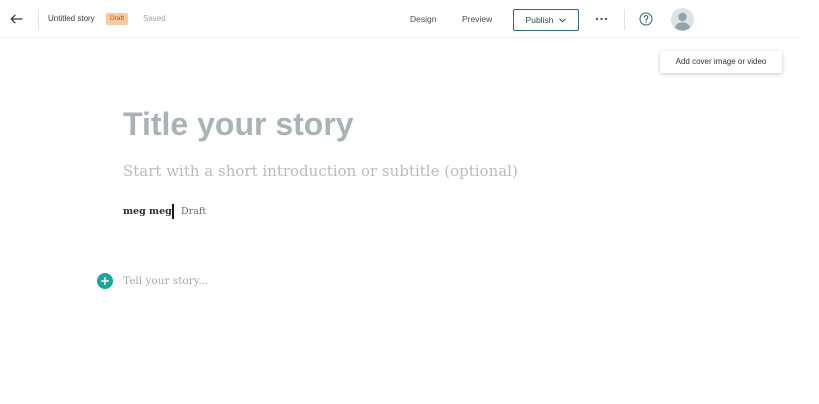 Image resolution: width=819 pixels, height=404 pixels. What do you see at coordinates (563, 20) in the screenshot?
I see `chevron-down-icon` at bounding box center [563, 20].